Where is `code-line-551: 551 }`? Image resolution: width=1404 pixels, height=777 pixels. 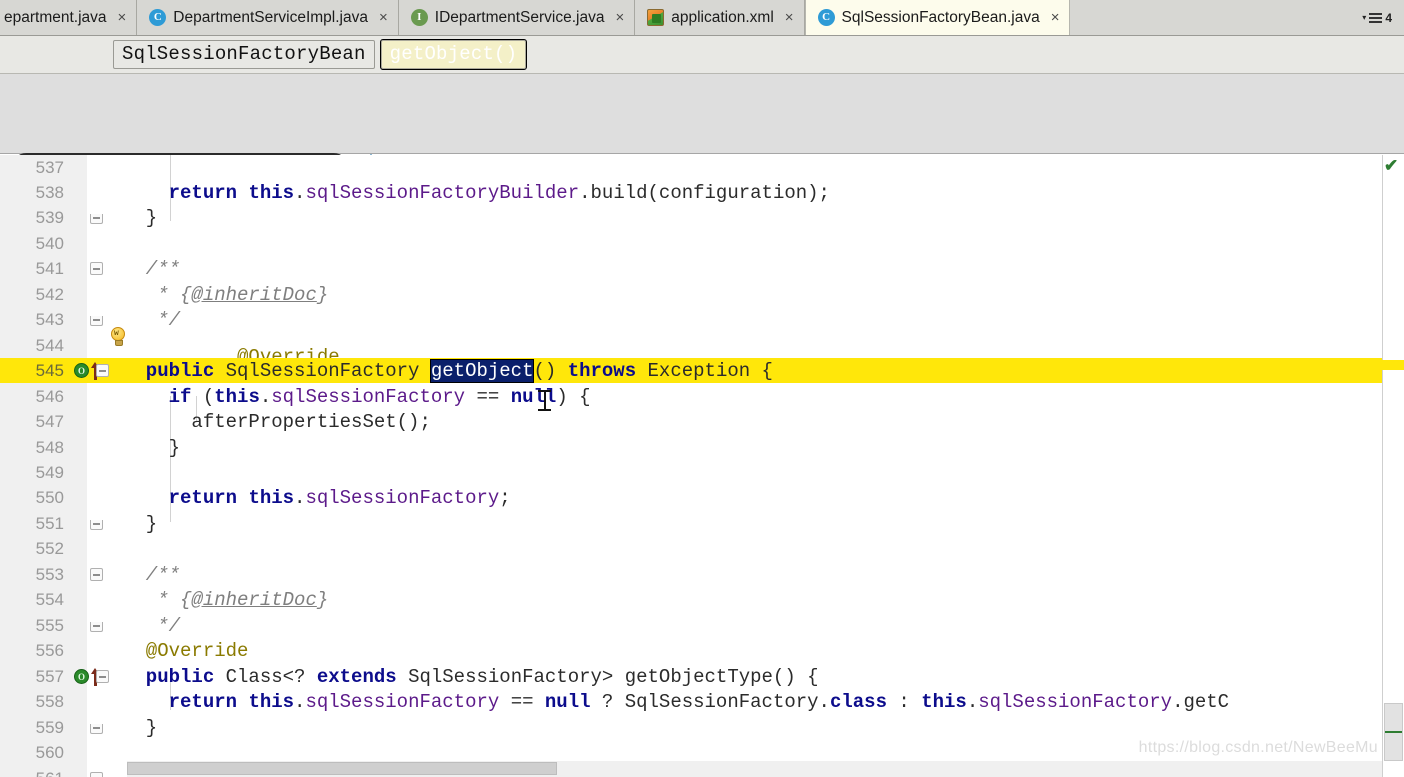 code-line-551: 551 } is located at coordinates (702, 523).